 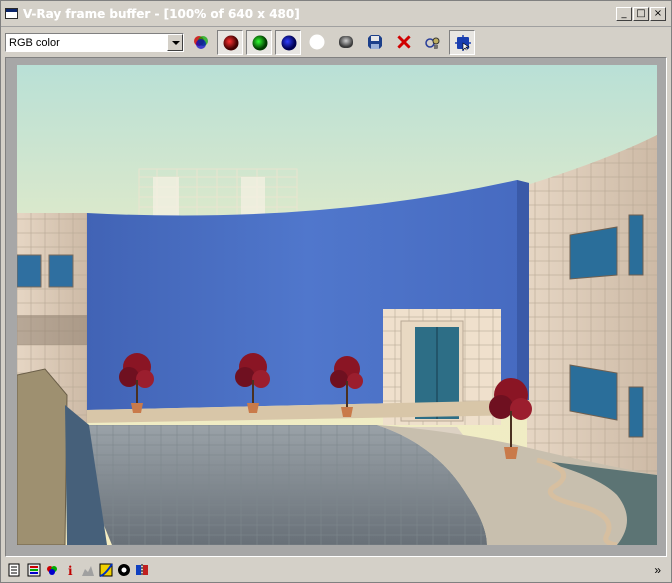 I want to click on save-image-button, so click(x=375, y=42).